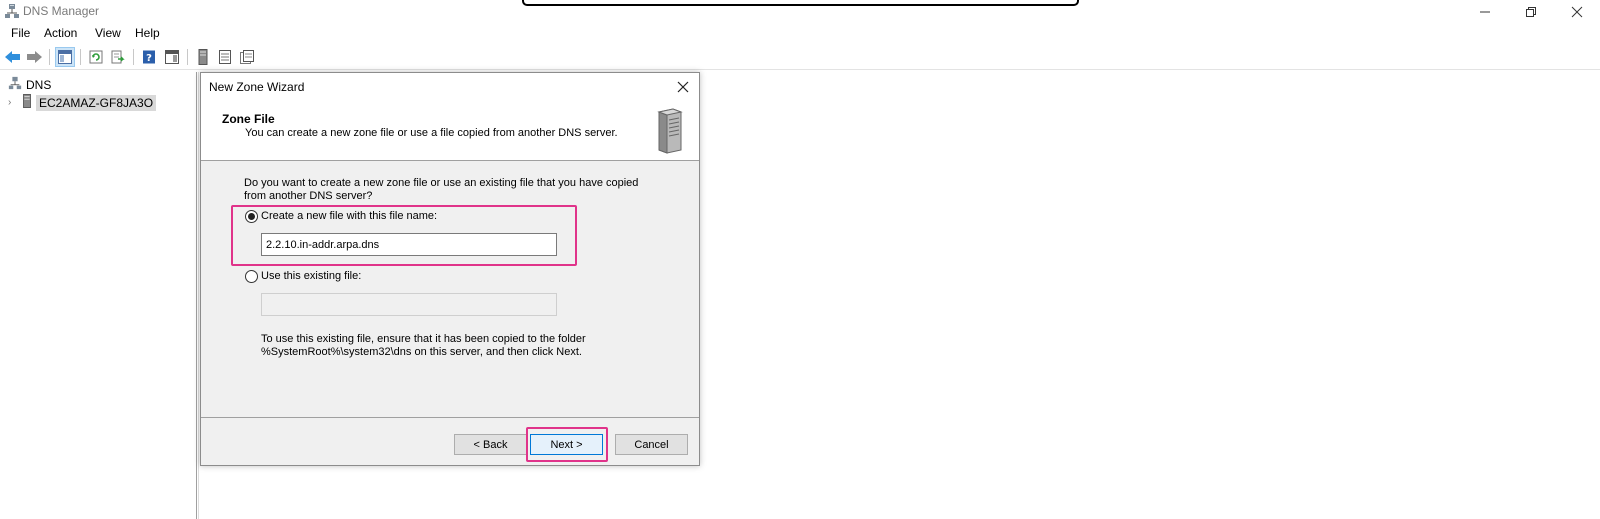 The height and width of the screenshot is (519, 1600). I want to click on back-arrow-icon, so click(13, 57).